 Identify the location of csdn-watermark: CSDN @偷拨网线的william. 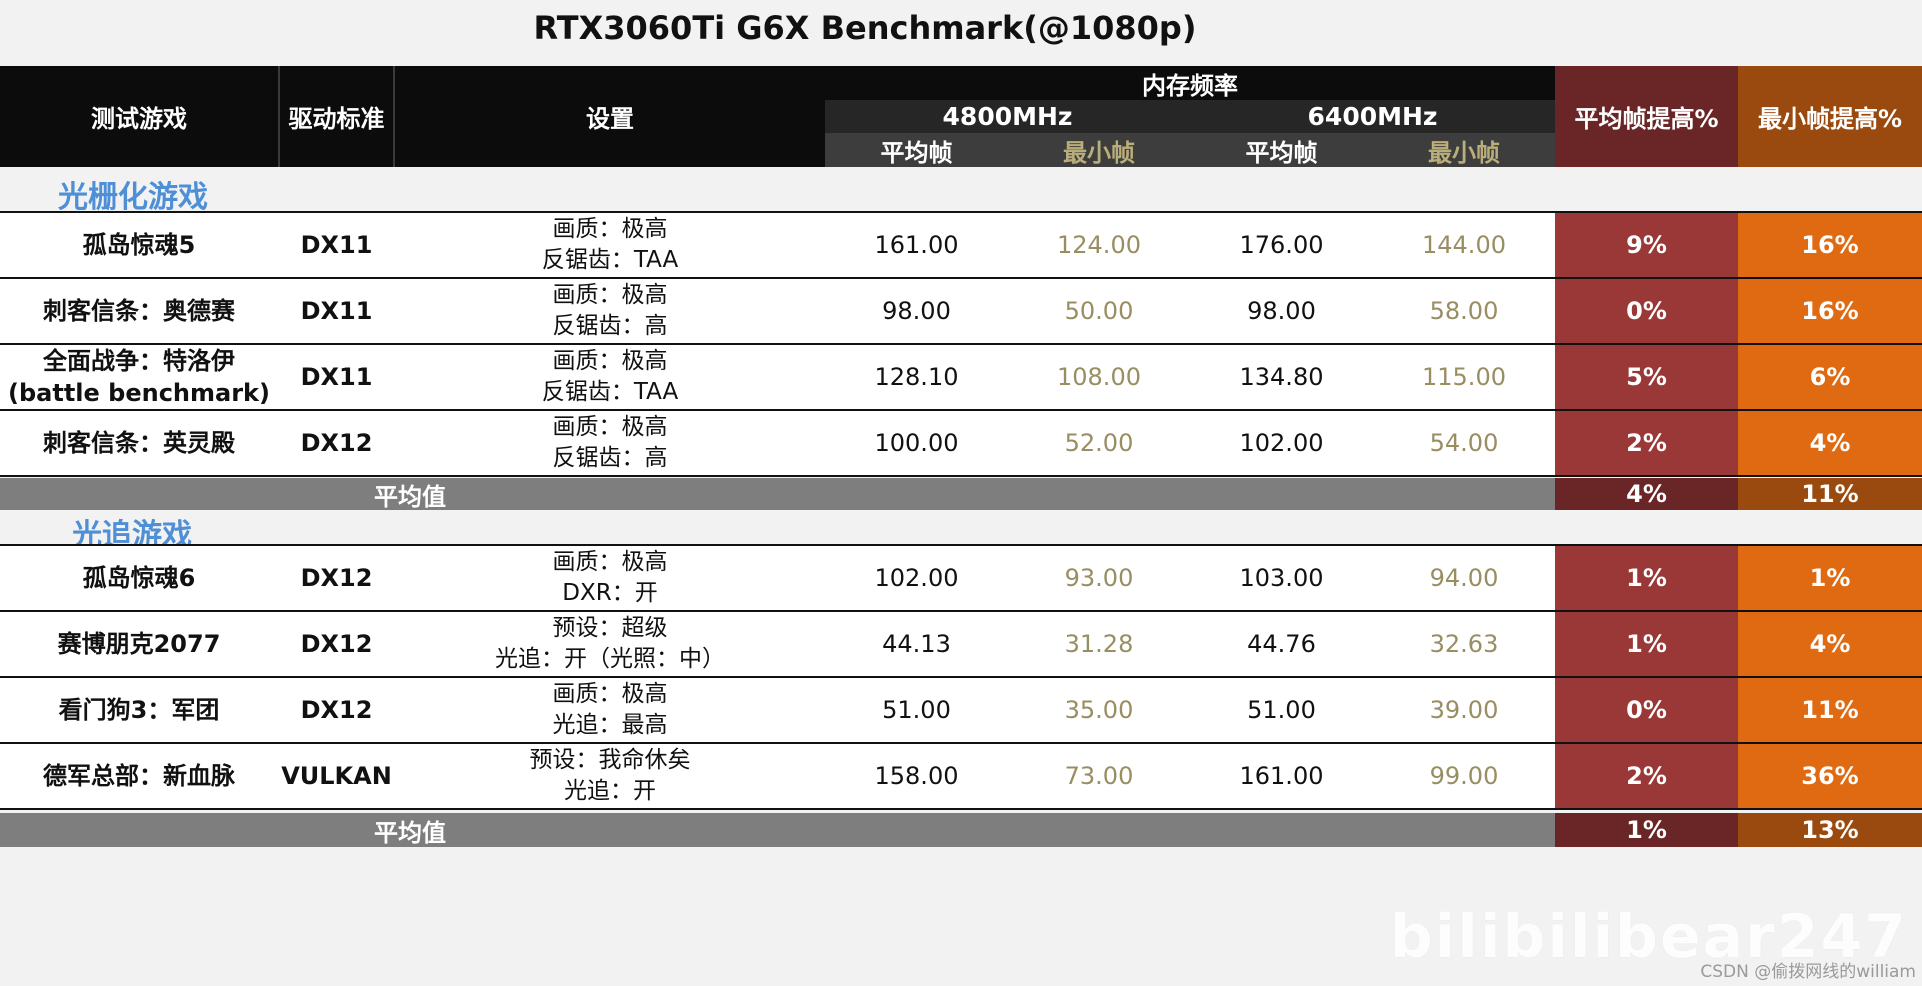
(1808, 972).